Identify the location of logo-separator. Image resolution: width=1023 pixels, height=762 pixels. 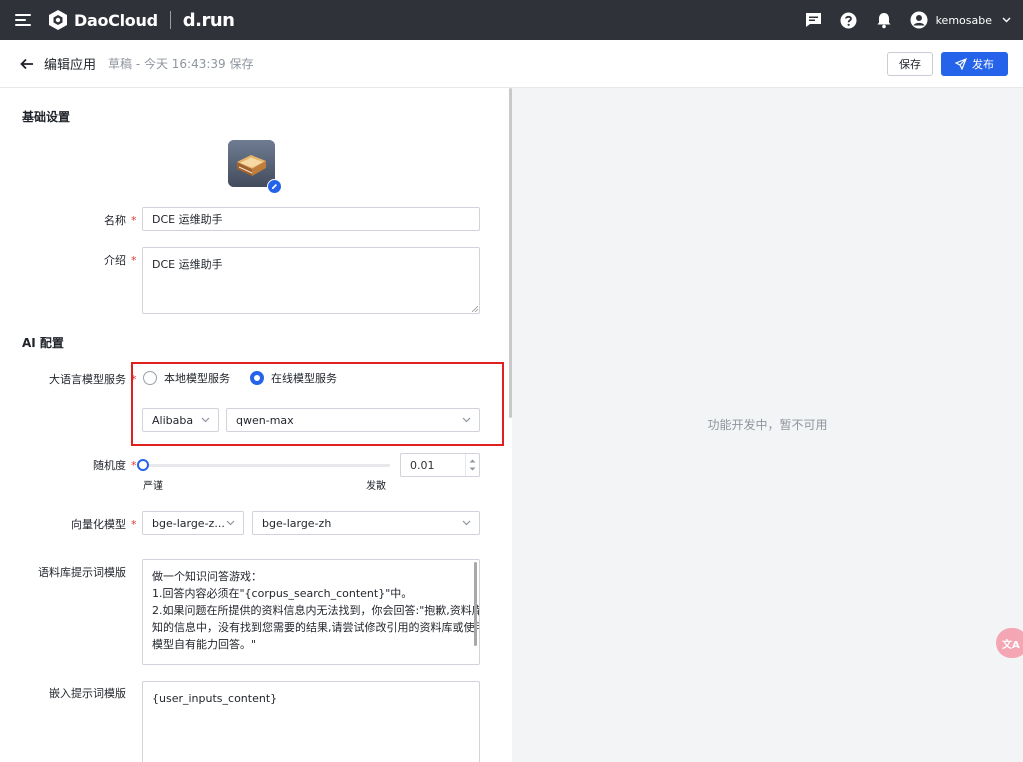
(170, 20).